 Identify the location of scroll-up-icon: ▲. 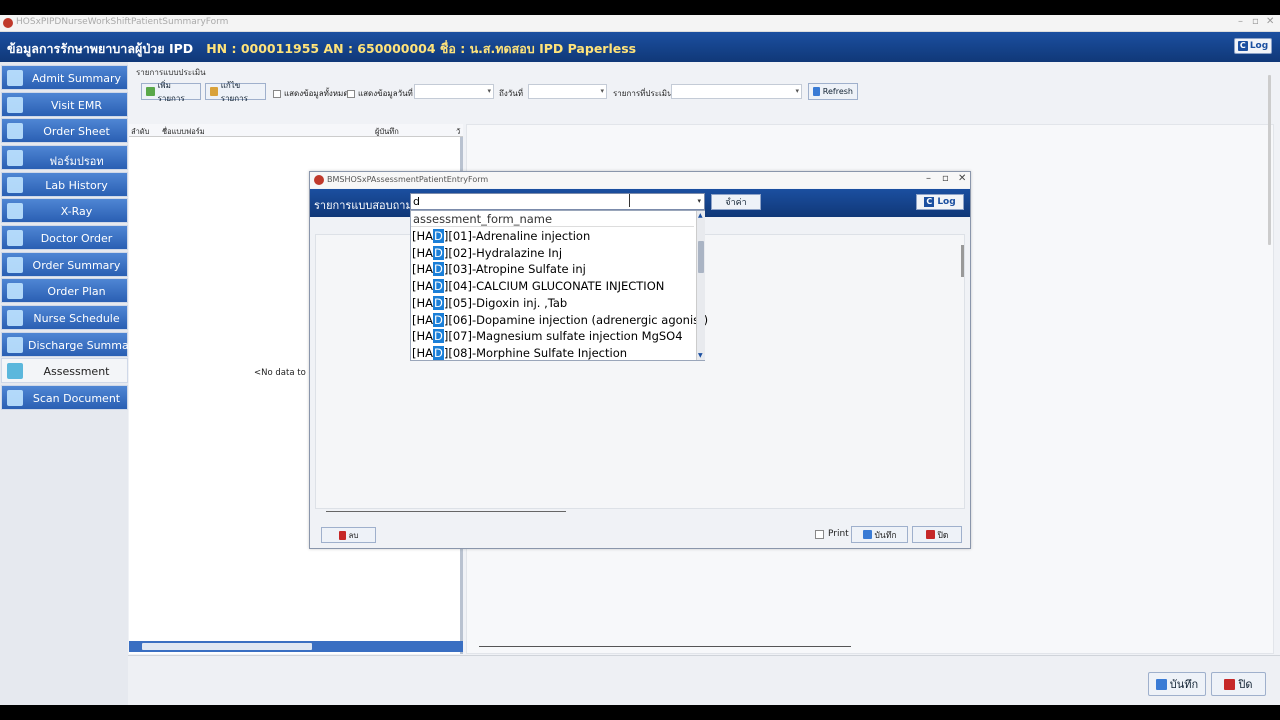
(700, 215).